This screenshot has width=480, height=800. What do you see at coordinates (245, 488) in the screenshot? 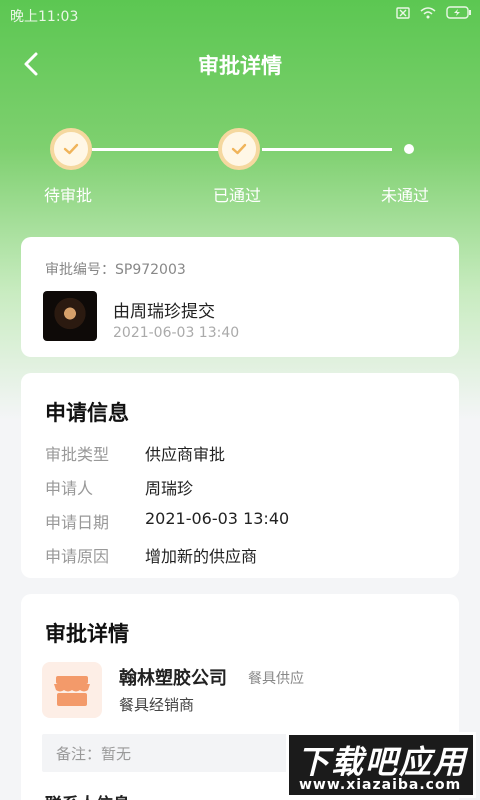
I see `info-row: 申请人 周瑞珍` at bounding box center [245, 488].